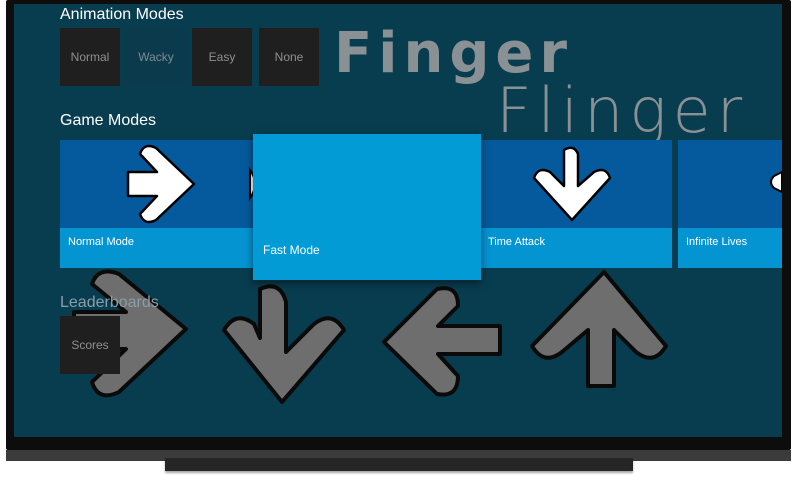  Describe the element at coordinates (108, 120) in the screenshot. I see `game-modes-title: Game Modes` at that location.